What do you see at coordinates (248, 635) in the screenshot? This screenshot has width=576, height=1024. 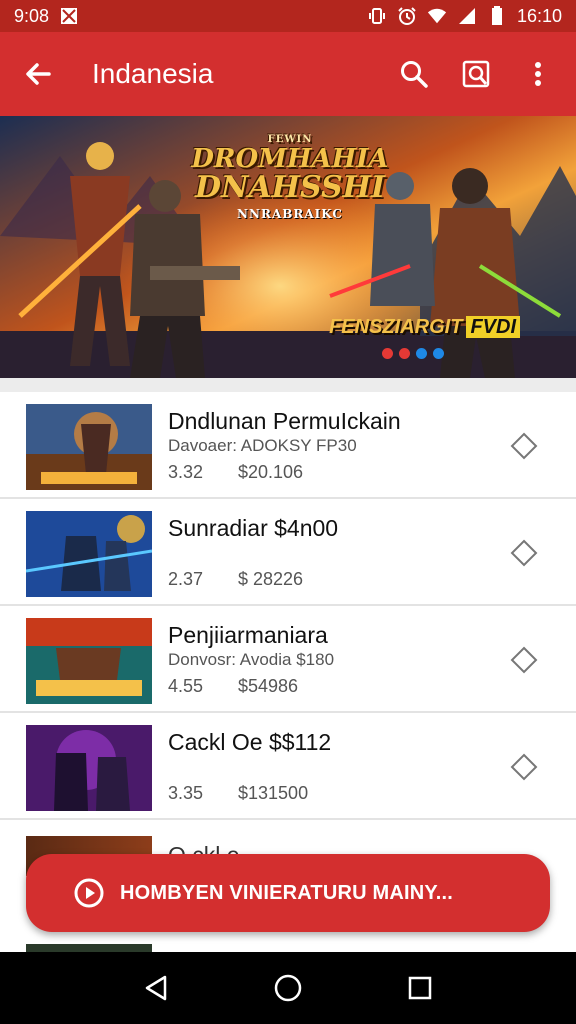 I see `game-title: Penjiiarmaniara` at bounding box center [248, 635].